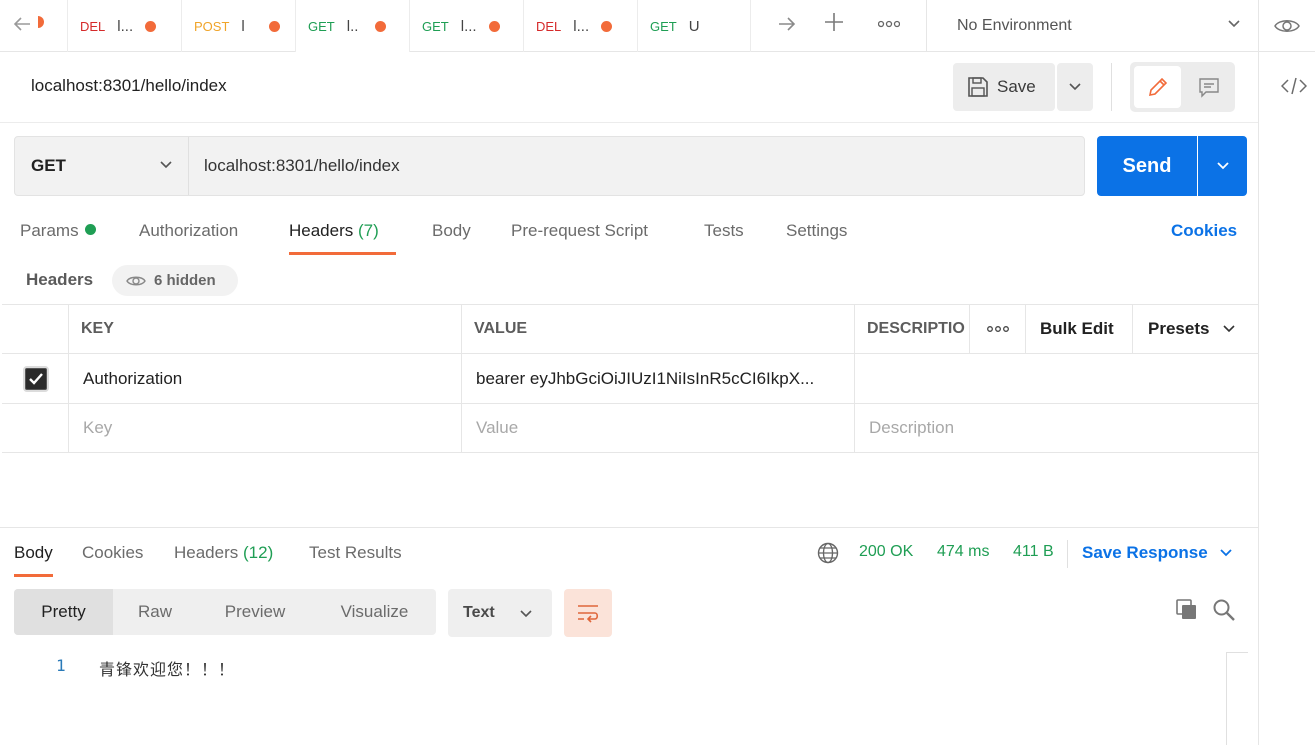 The height and width of the screenshot is (745, 1315). I want to click on response-status: 200 OK, so click(886, 552).